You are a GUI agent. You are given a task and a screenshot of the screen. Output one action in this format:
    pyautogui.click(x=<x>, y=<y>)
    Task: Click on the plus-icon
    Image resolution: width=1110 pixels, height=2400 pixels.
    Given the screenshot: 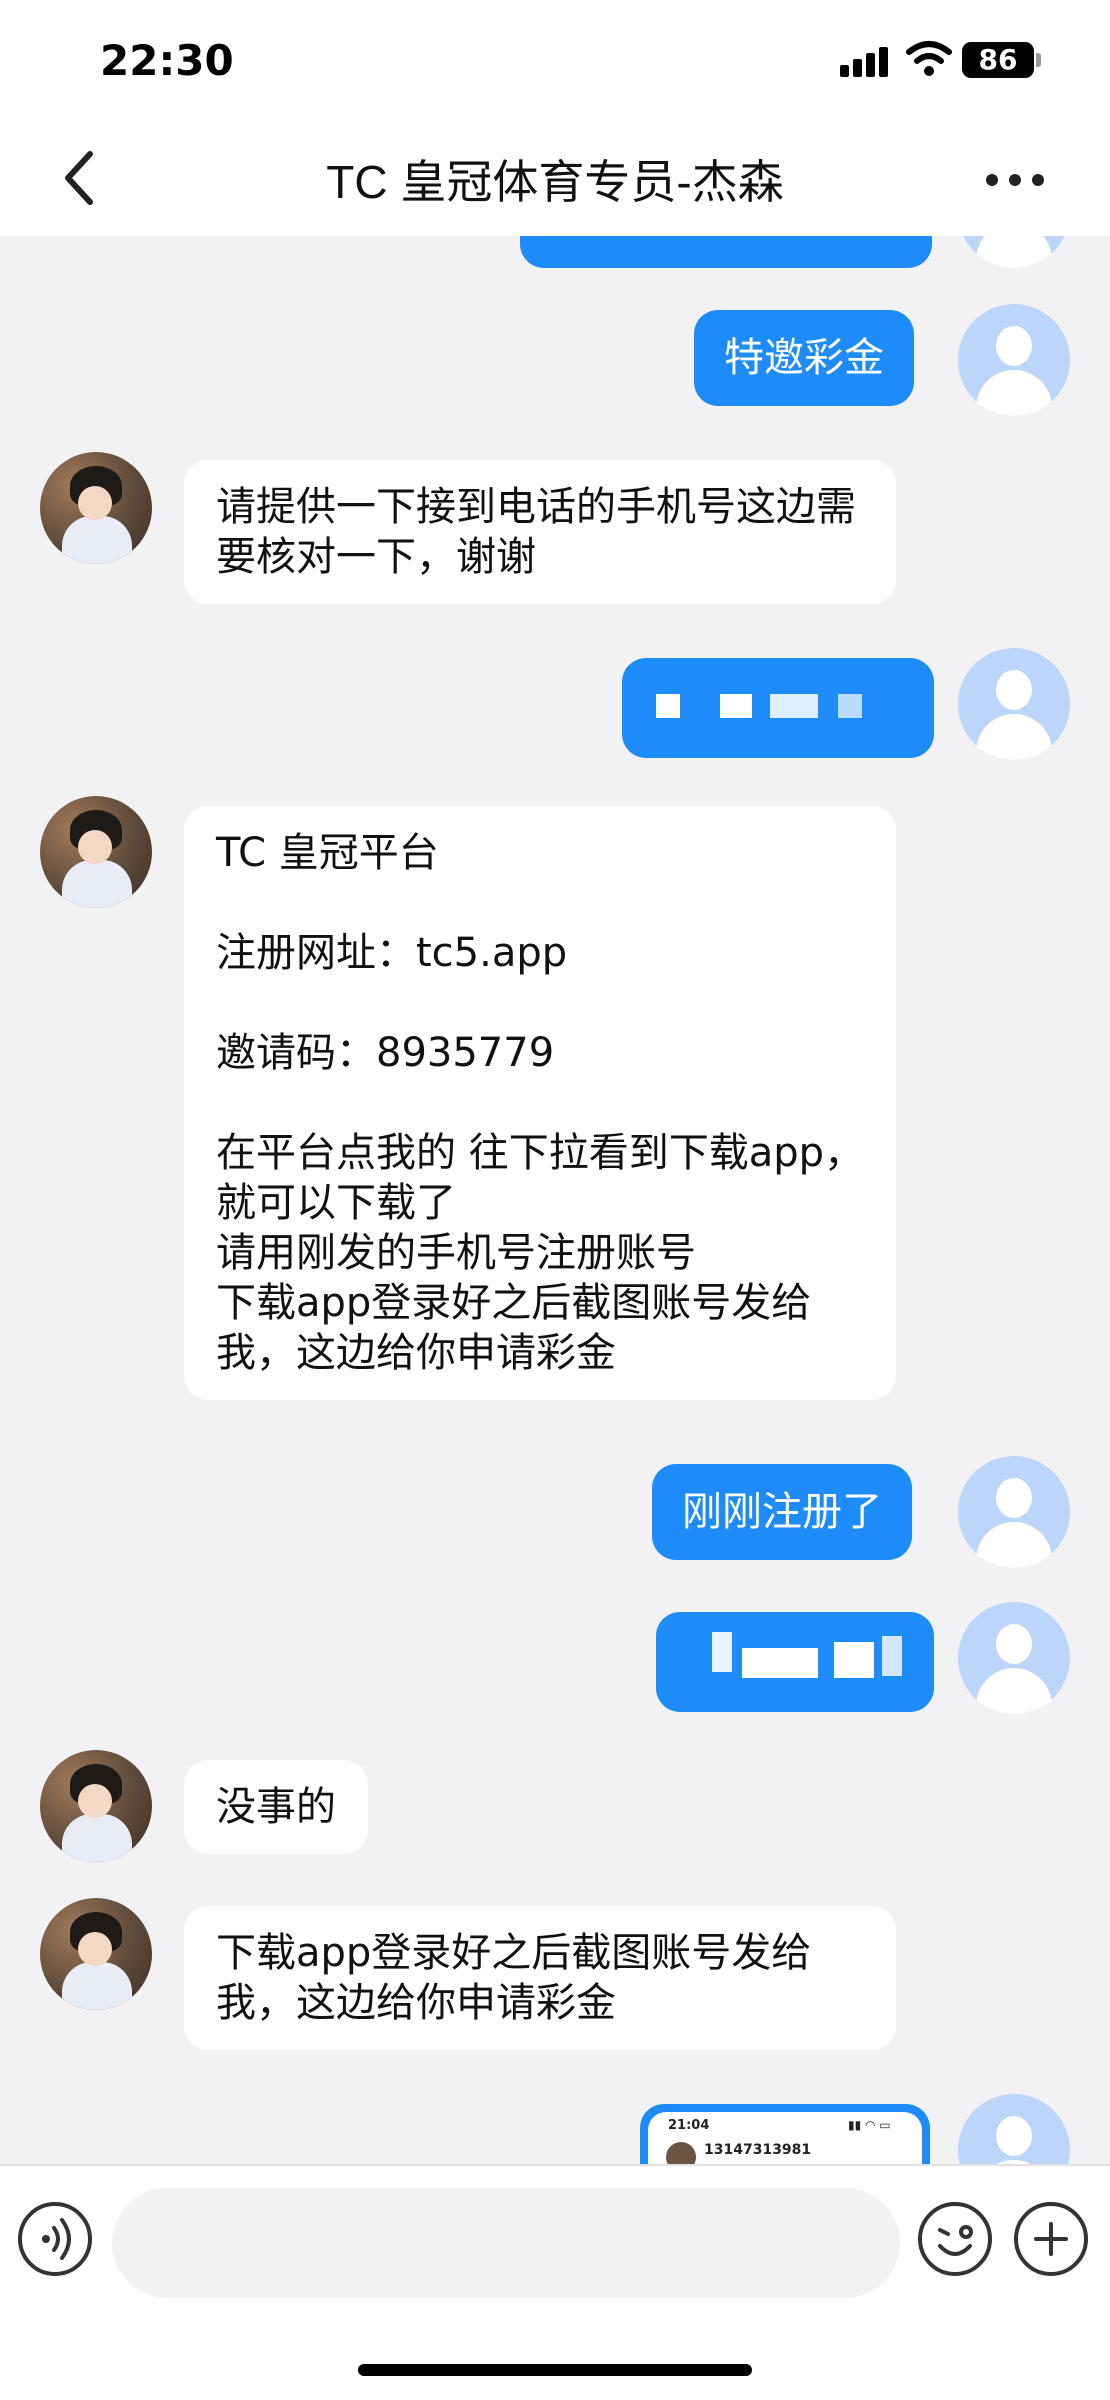 What is the action you would take?
    pyautogui.click(x=1051, y=2239)
    